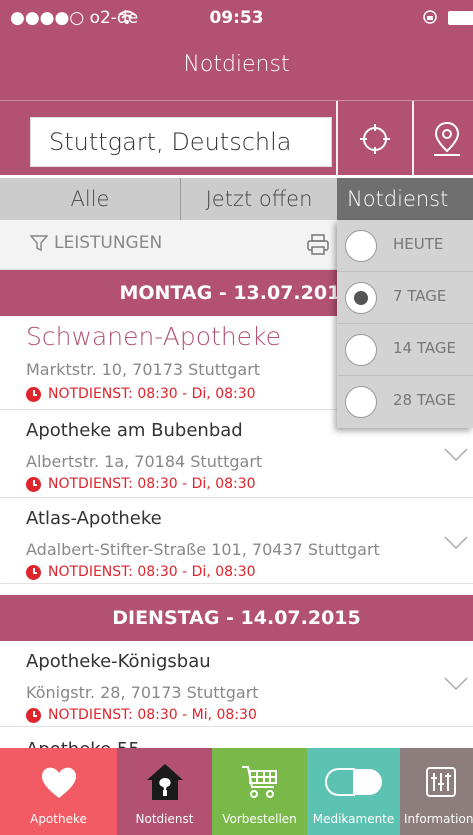  I want to click on heart-icon, so click(58, 782).